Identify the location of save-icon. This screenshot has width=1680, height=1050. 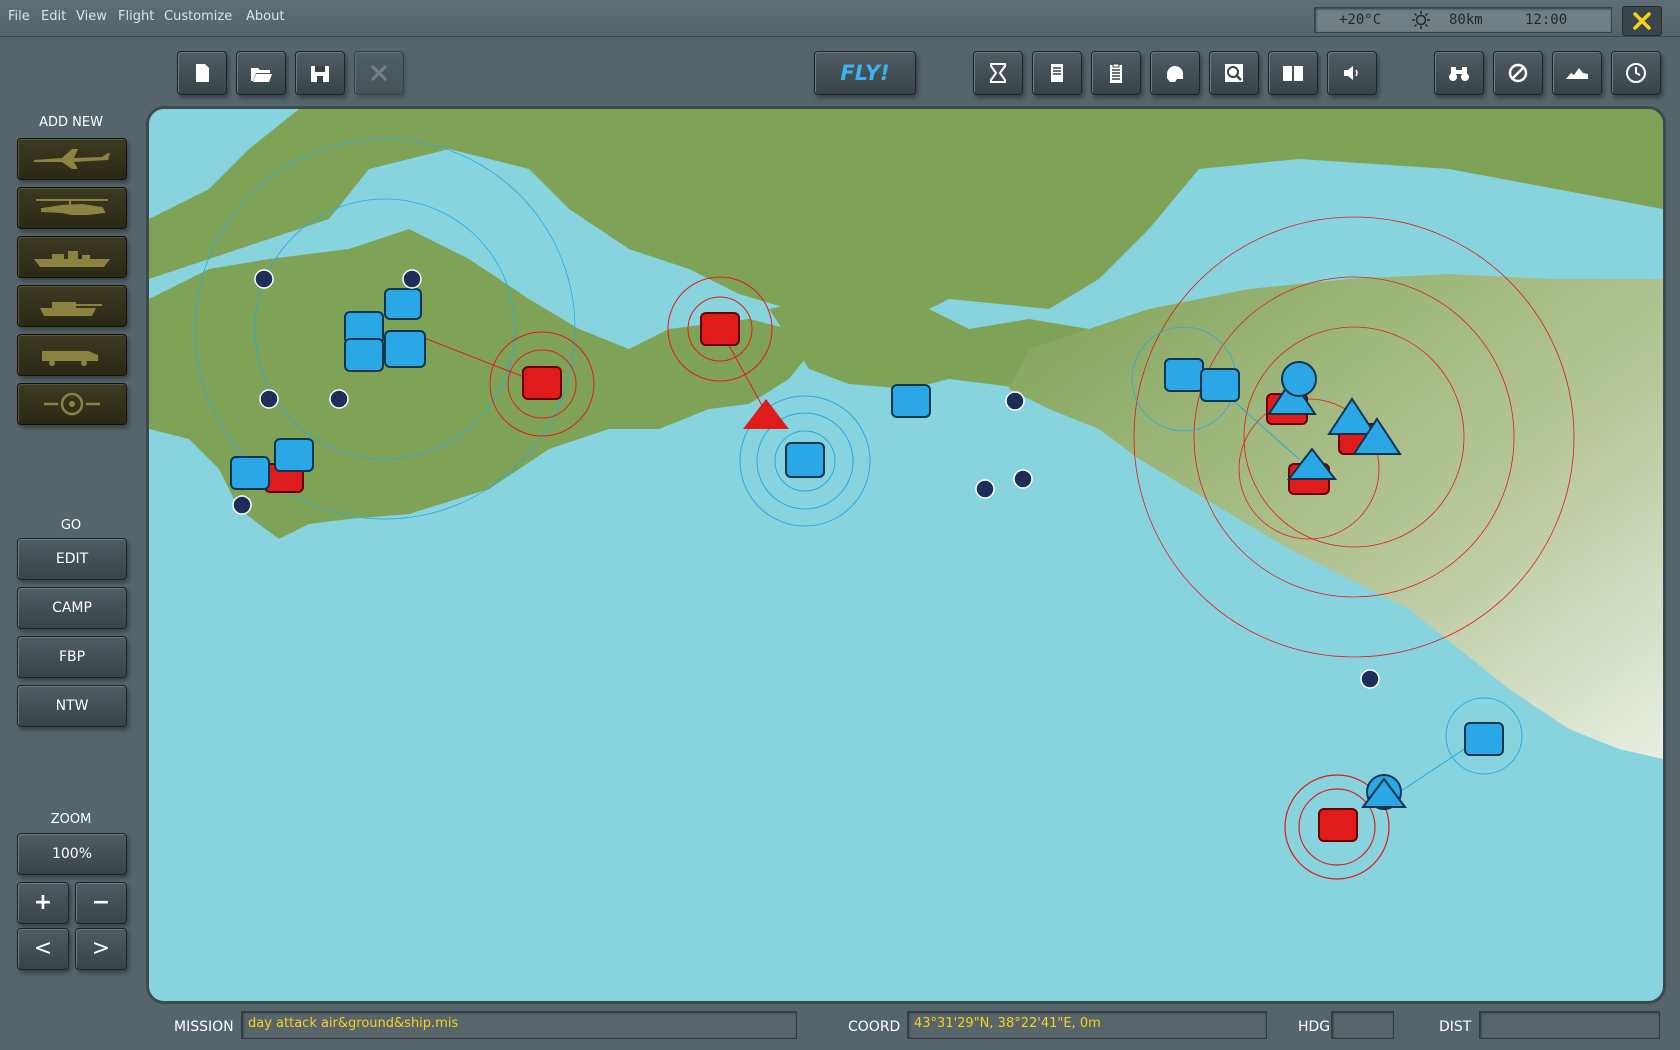
(320, 74).